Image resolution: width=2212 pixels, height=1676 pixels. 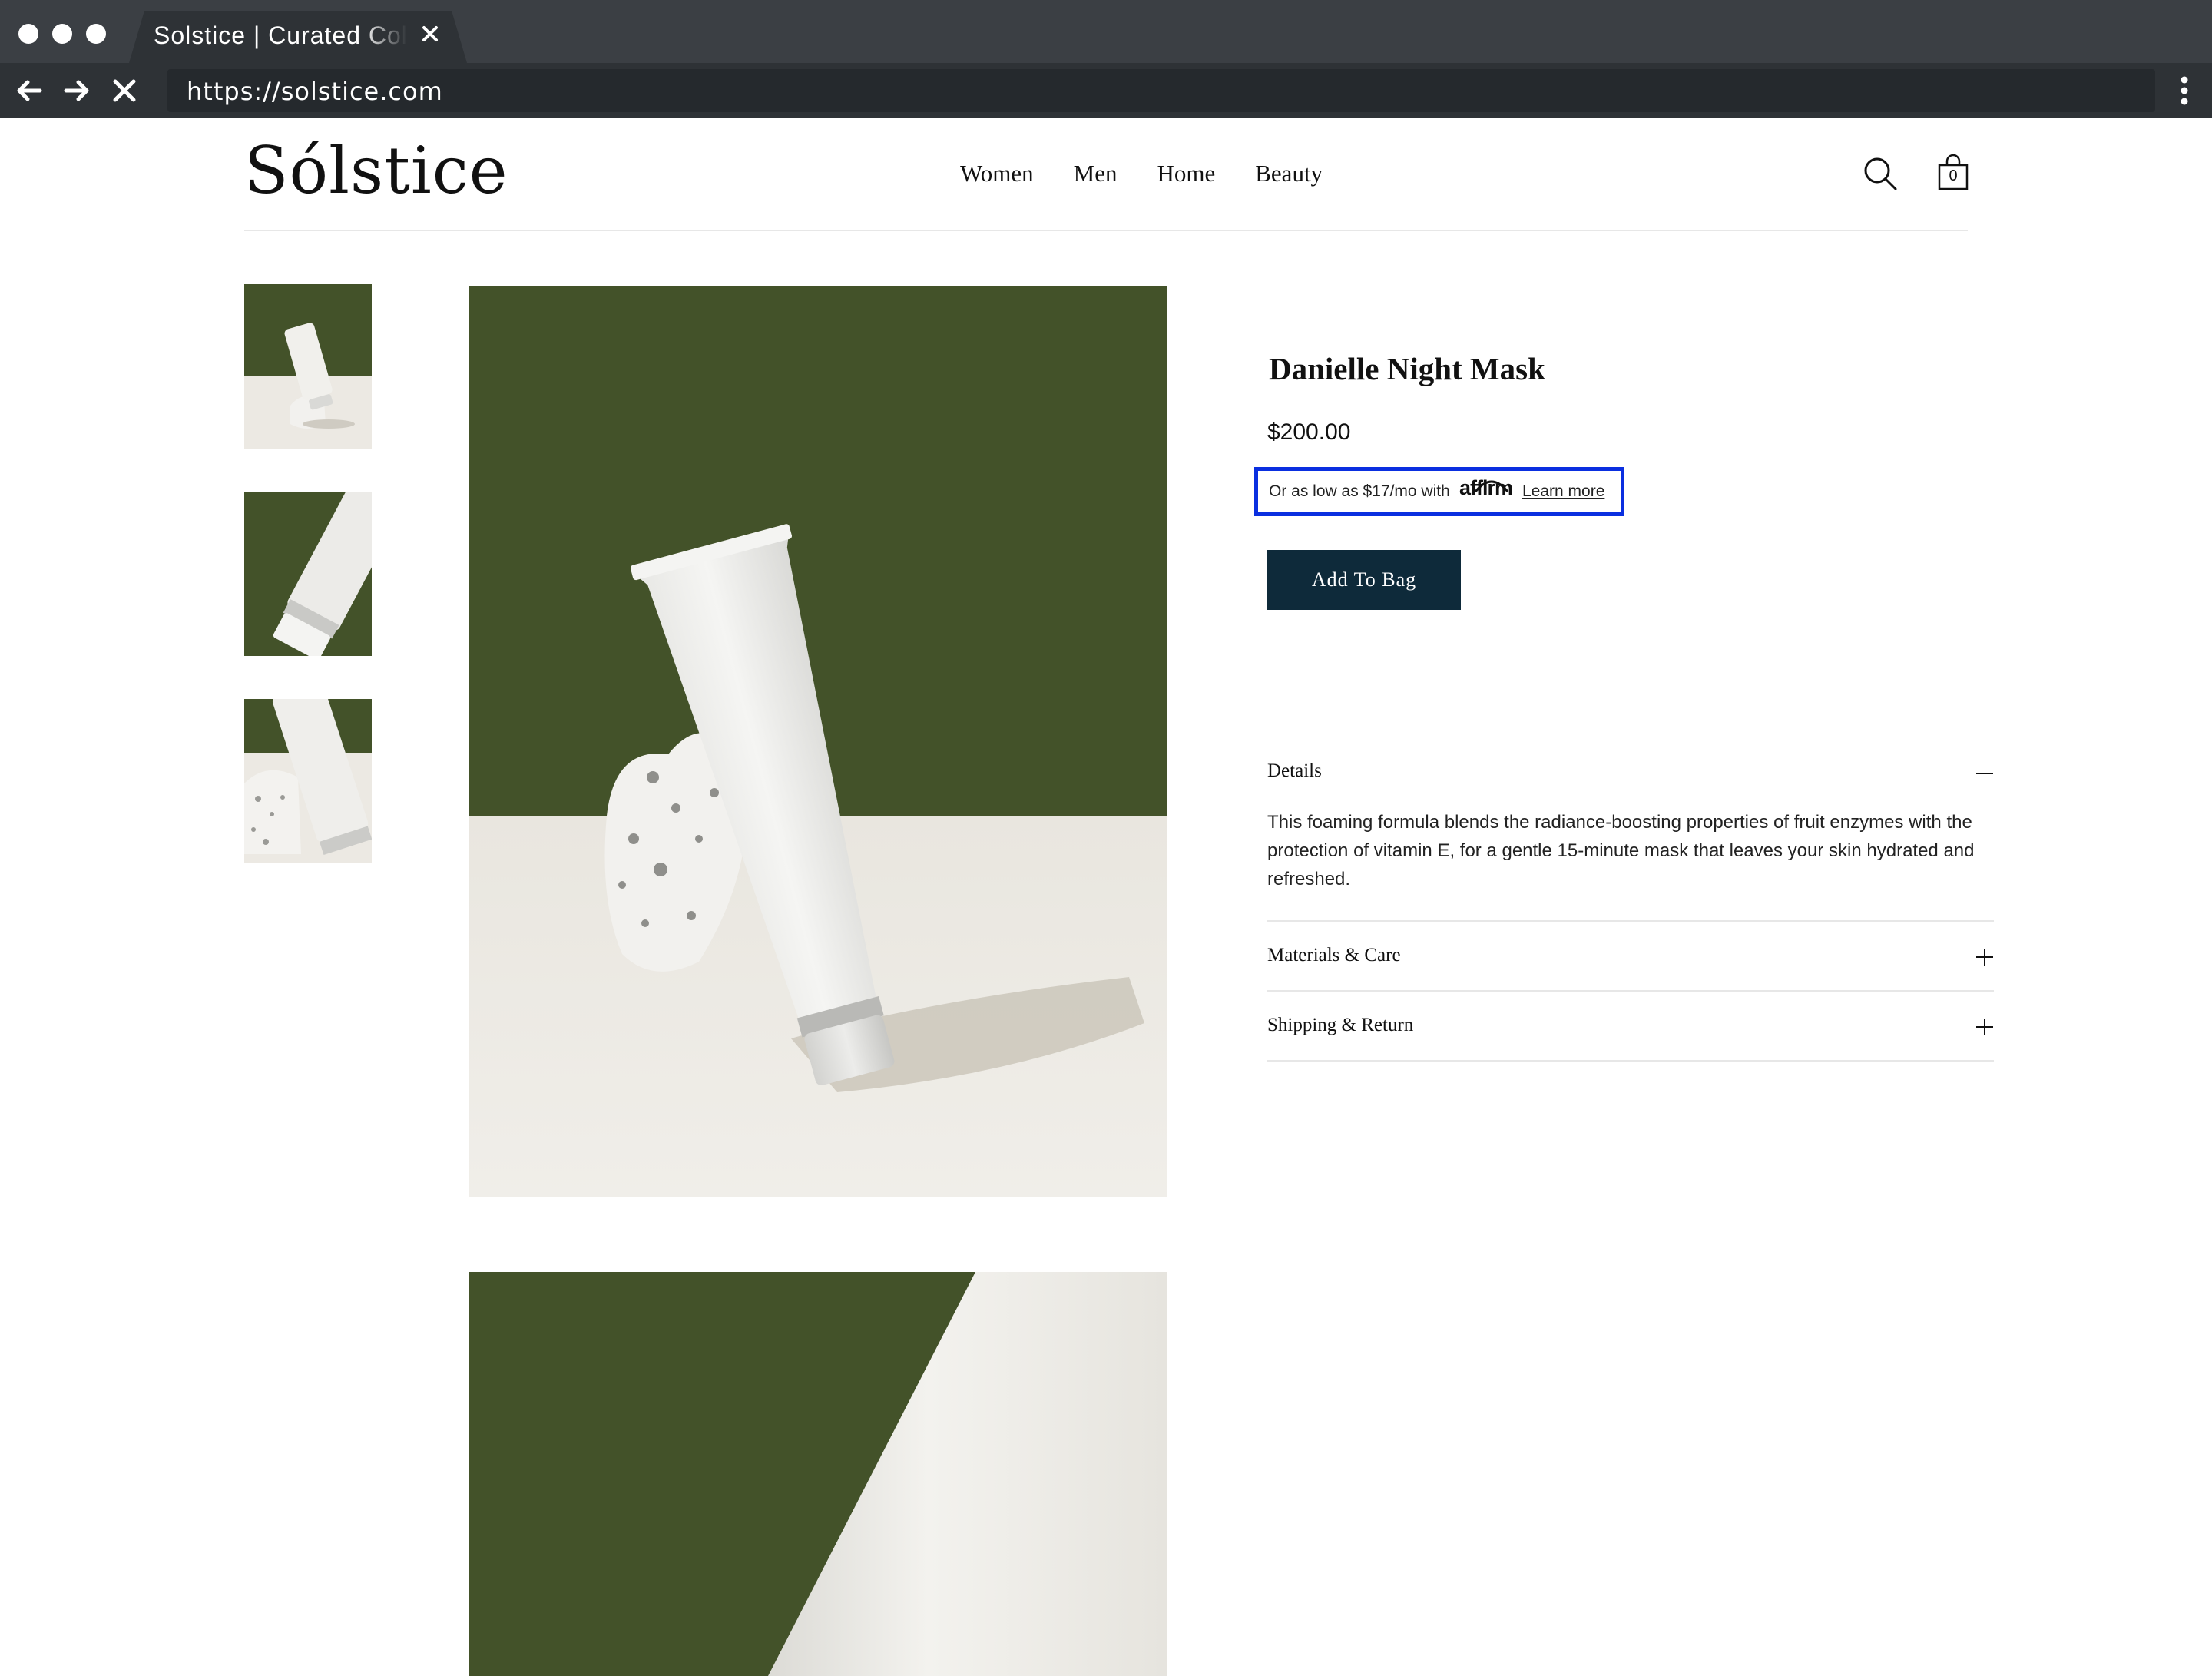 I want to click on window-maximize-dot, so click(x=96, y=34).